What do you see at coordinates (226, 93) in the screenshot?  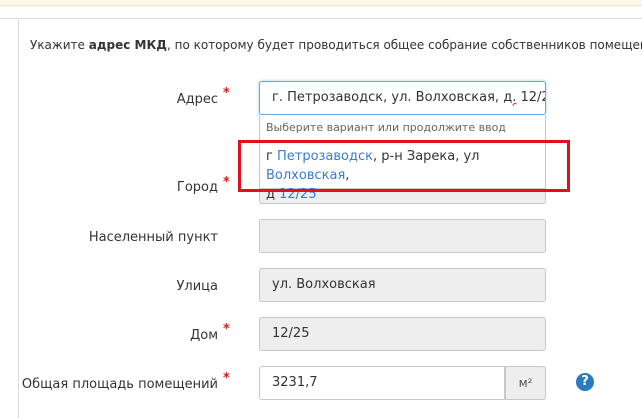 I see `address-required-mark: *` at bounding box center [226, 93].